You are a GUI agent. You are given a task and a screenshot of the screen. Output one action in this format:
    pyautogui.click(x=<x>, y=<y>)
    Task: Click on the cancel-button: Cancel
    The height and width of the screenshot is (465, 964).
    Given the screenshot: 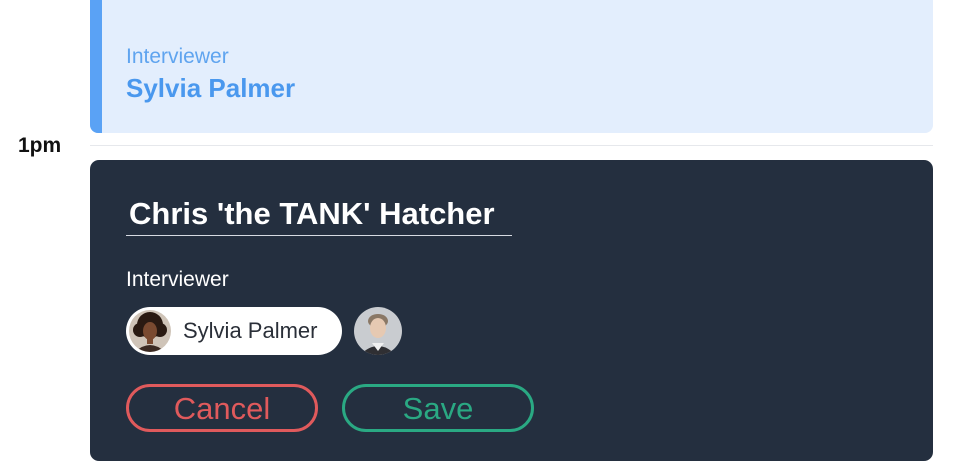 What is the action you would take?
    pyautogui.click(x=222, y=408)
    